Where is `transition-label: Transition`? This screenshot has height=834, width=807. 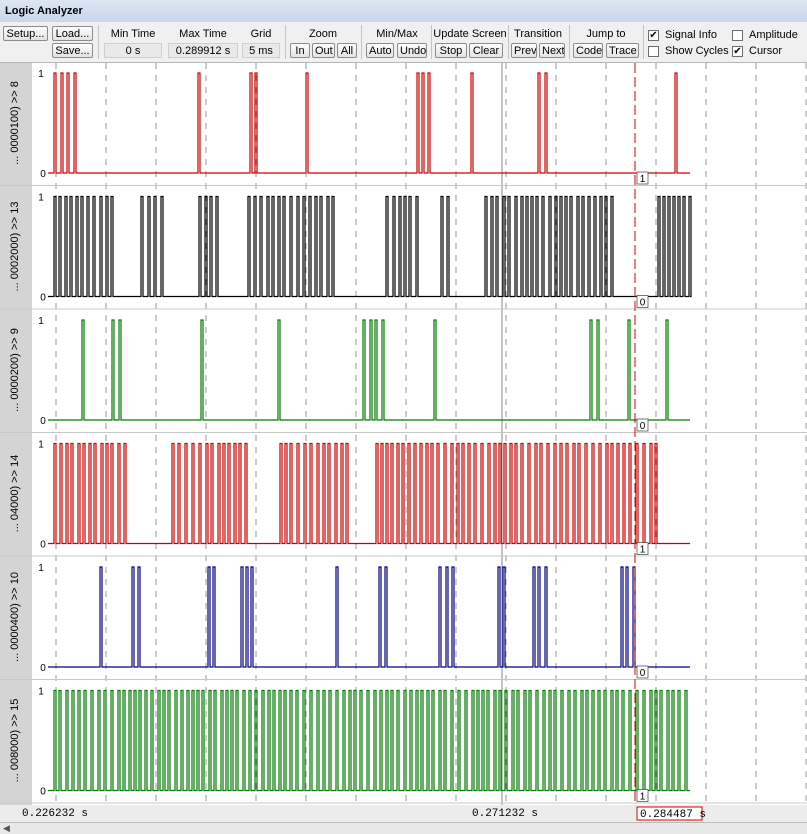
transition-label: Transition is located at coordinates (538, 34).